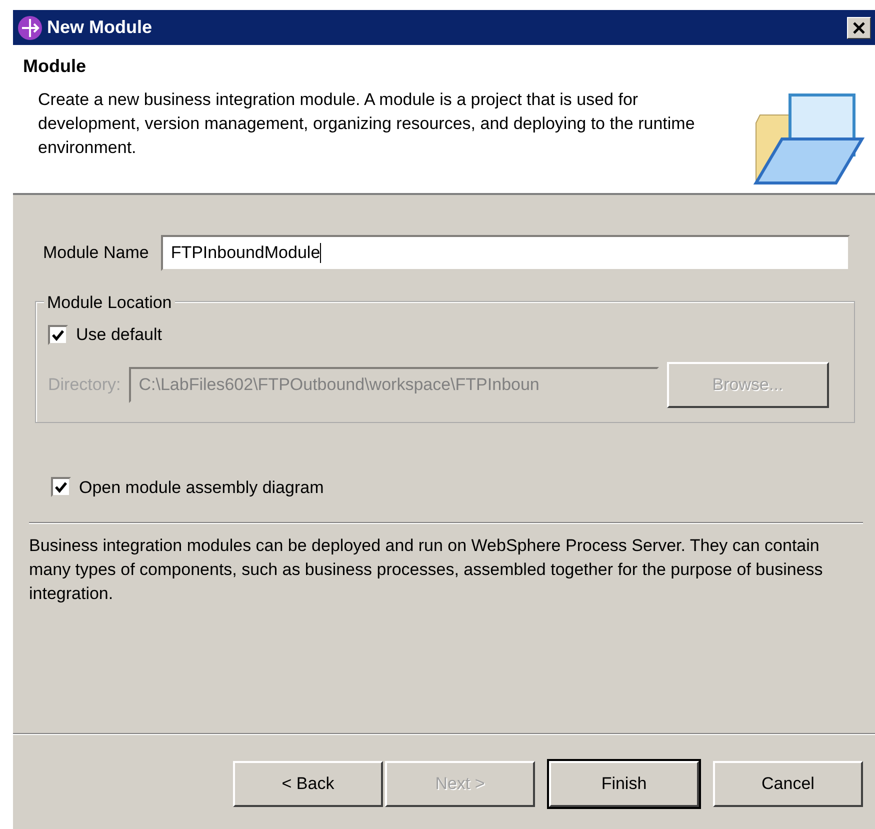  I want to click on checkbox-label: Use default, so click(119, 335).